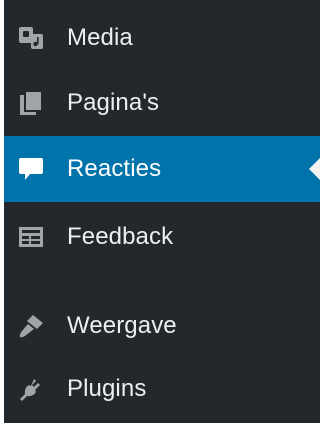  I want to click on menu-item-label: Reacties, so click(114, 168).